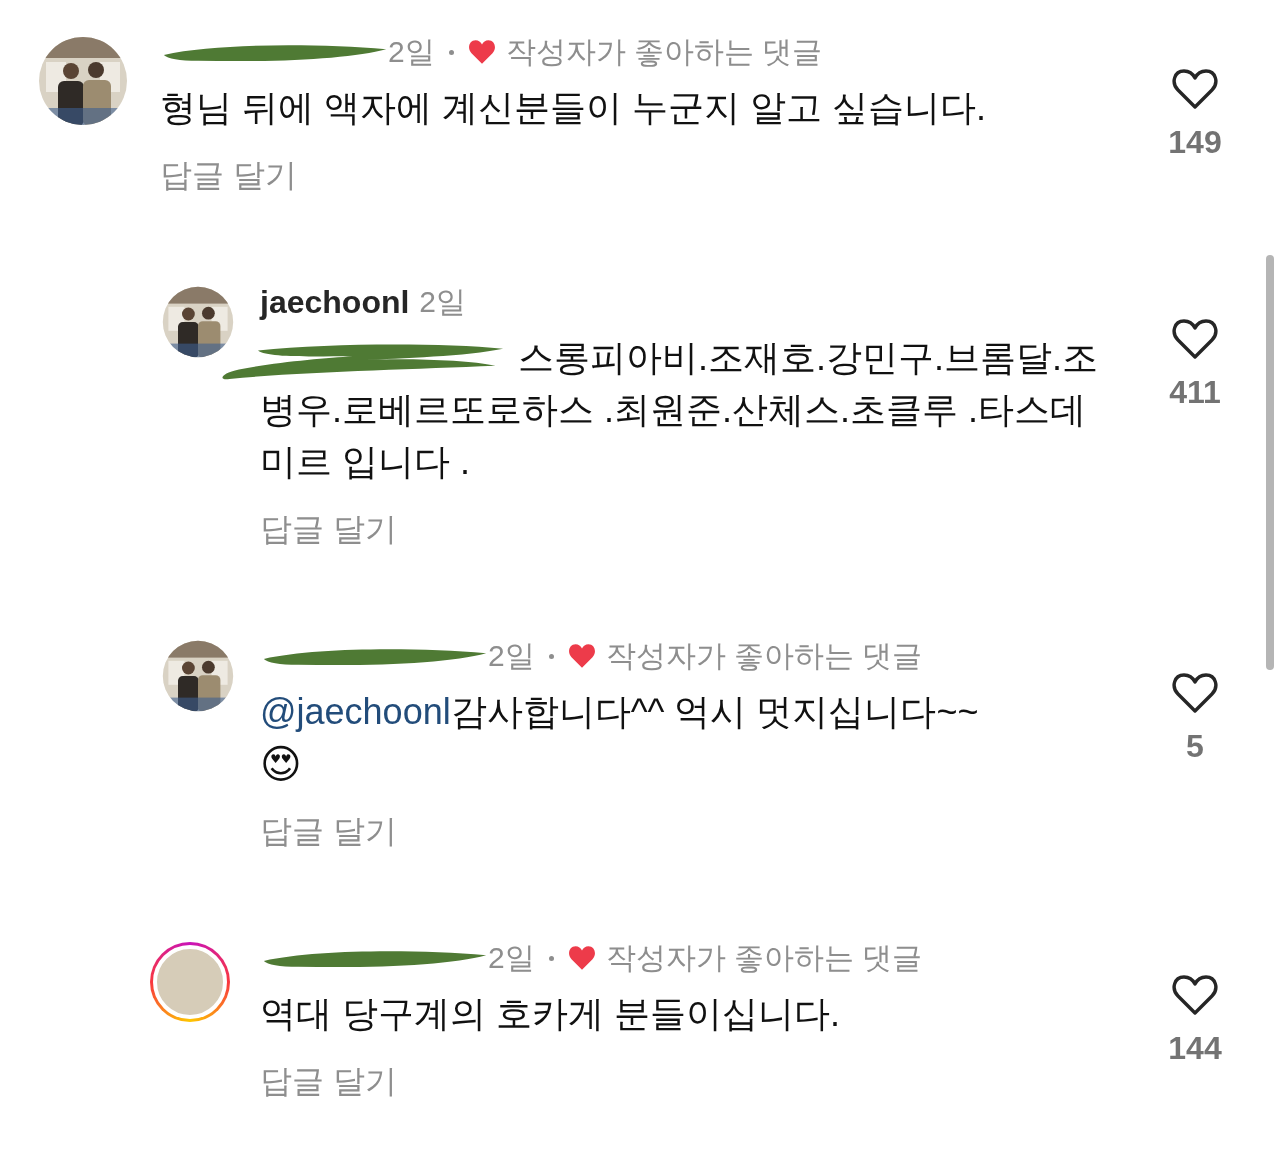 The image size is (1280, 1171). I want to click on like-count: 5, so click(1195, 746).